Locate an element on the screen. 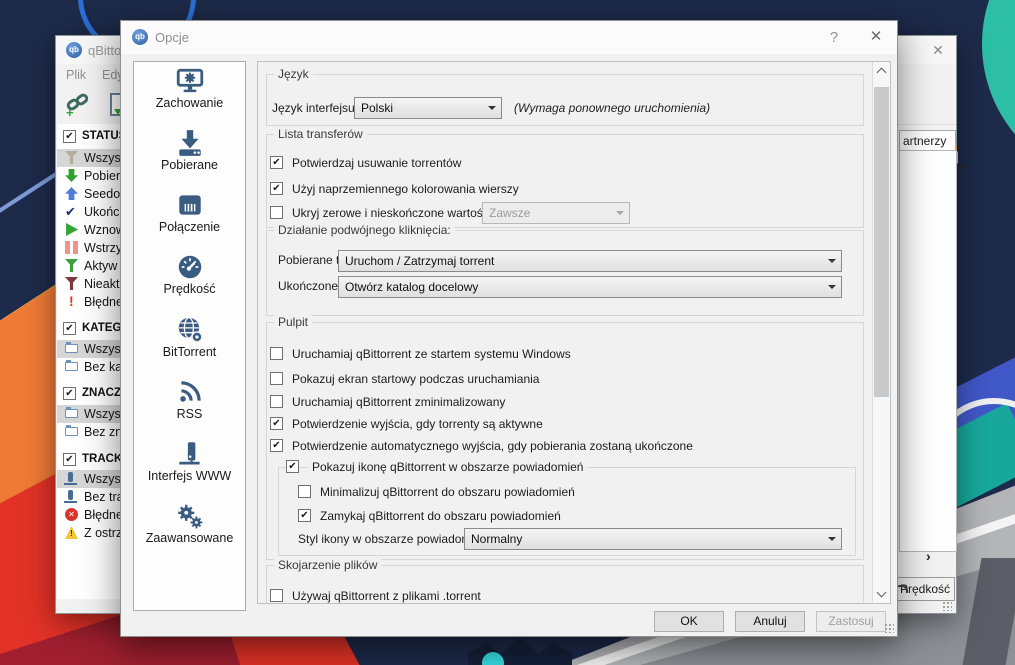 The image size is (1015, 665). filter-maroon-icon is located at coordinates (71, 283).